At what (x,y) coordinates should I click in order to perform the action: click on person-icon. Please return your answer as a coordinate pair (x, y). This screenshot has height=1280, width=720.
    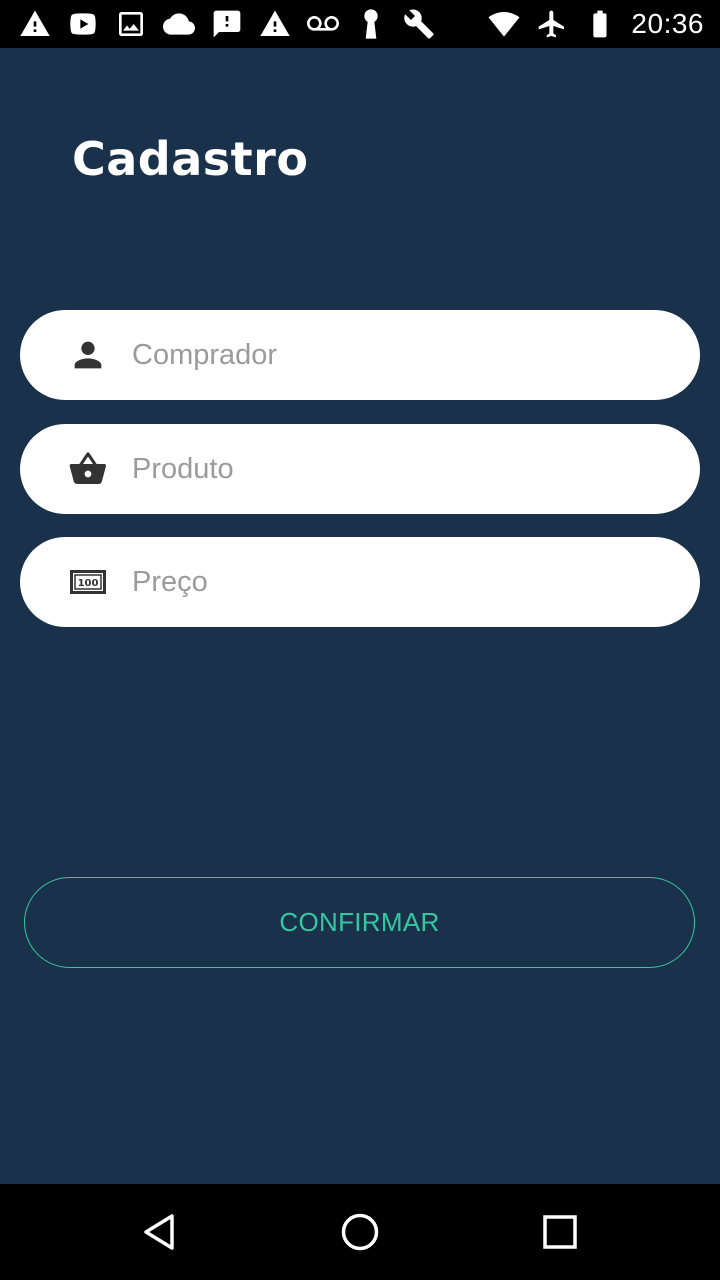
    Looking at the image, I should click on (88, 355).